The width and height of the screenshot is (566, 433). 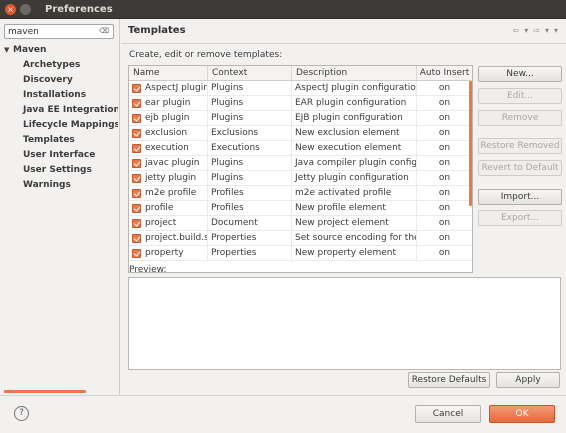 What do you see at coordinates (168, 208) in the screenshot?
I see `cell-name: profile` at bounding box center [168, 208].